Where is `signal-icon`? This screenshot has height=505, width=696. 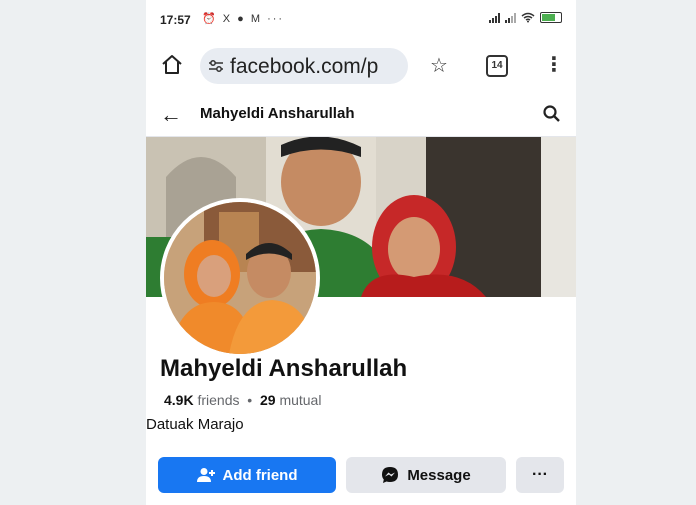
signal-icon is located at coordinates (494, 17).